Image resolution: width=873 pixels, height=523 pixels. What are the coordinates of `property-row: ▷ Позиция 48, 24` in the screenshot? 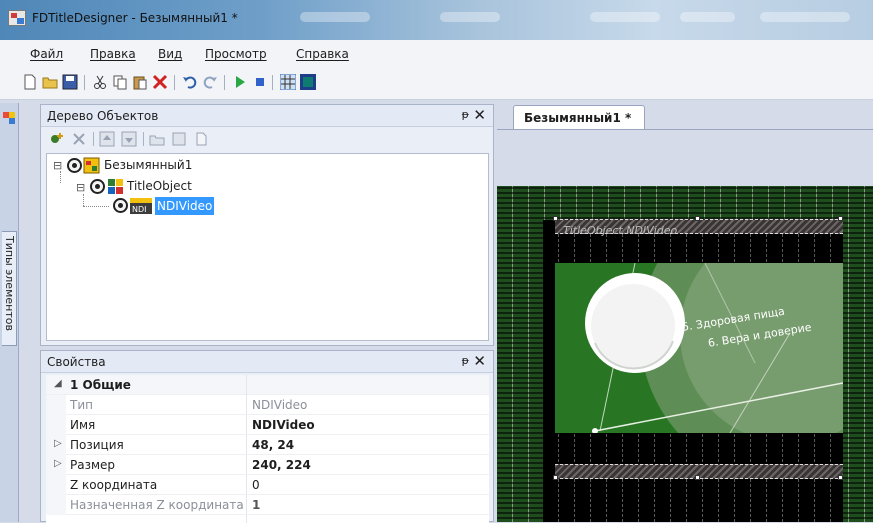 It's located at (267, 445).